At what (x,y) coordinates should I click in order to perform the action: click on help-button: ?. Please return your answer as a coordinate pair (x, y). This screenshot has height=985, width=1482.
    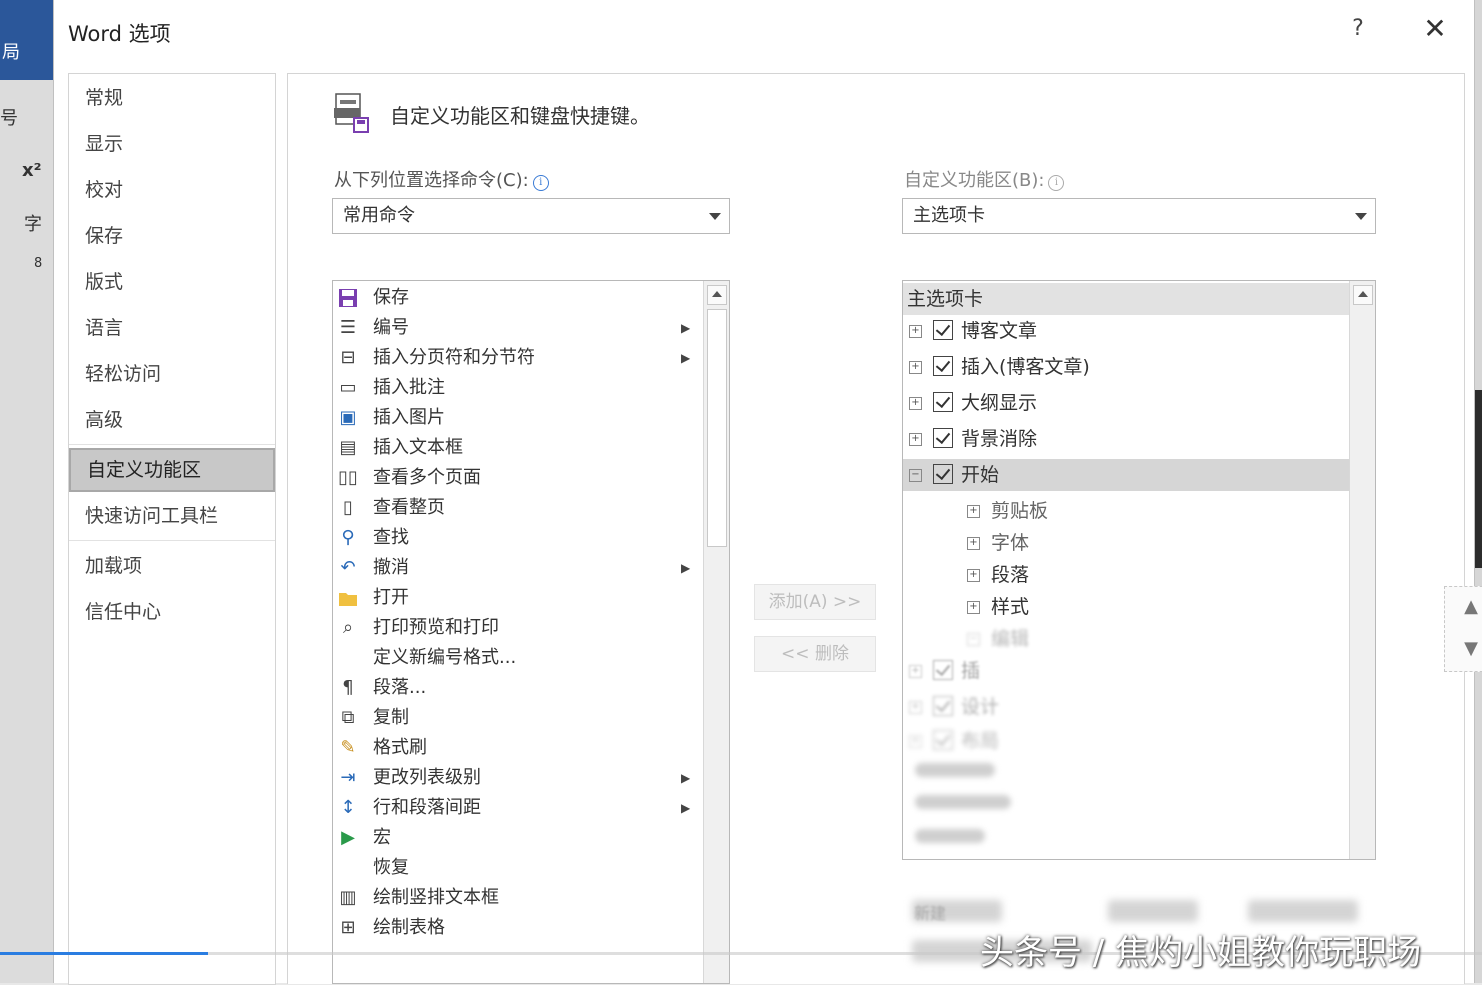
    Looking at the image, I should click on (1358, 28).